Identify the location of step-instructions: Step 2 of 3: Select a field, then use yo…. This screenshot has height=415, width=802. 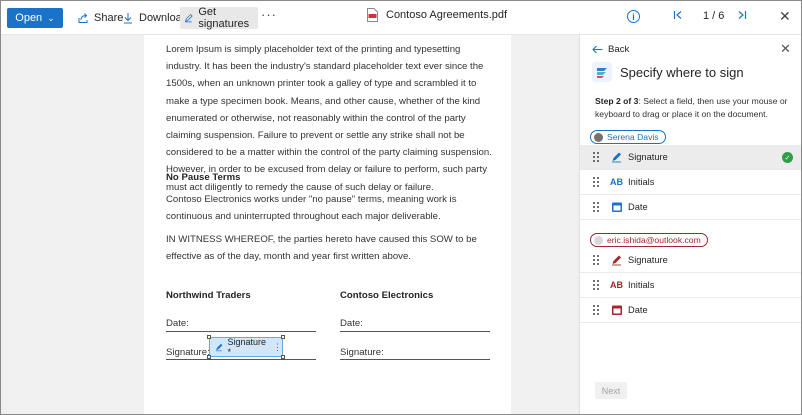
(693, 108).